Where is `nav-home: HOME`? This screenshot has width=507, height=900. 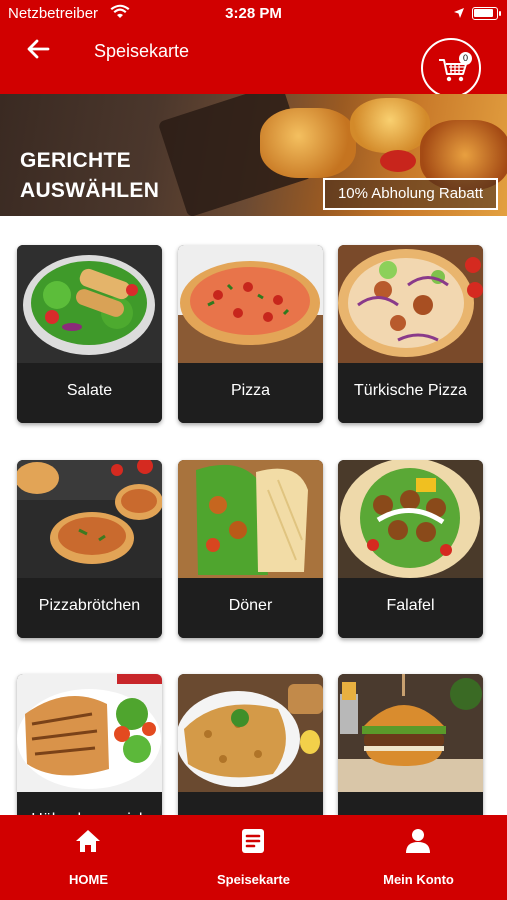 nav-home: HOME is located at coordinates (88, 857).